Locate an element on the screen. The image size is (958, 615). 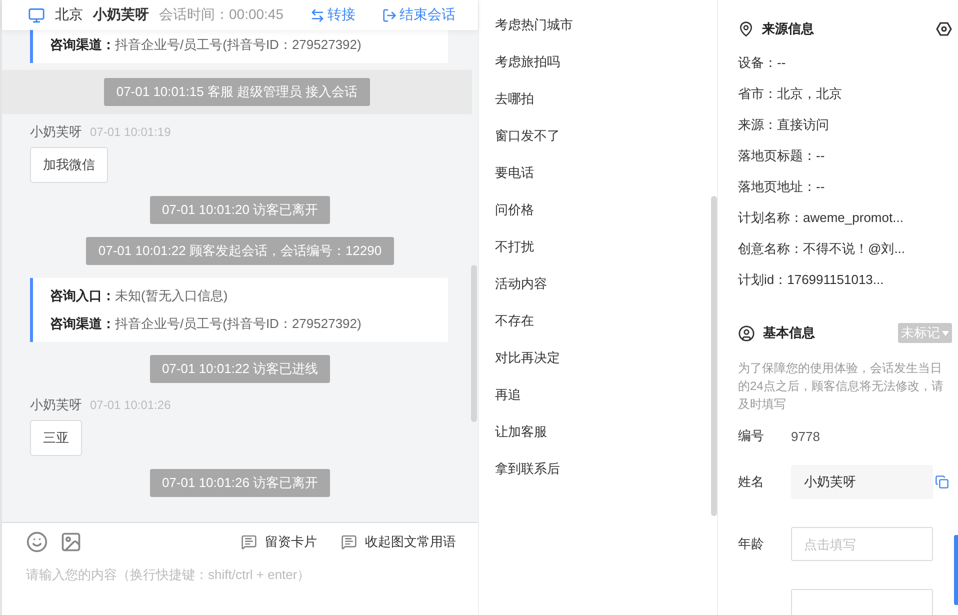
transfer-button: 转接 is located at coordinates (333, 15).